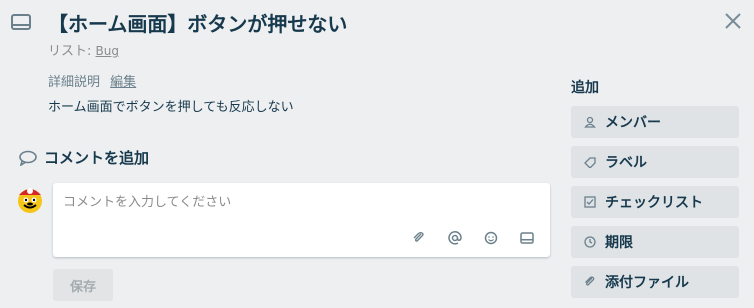 The image size is (754, 308). Describe the element at coordinates (123, 82) in the screenshot. I see `edit-description-link: 編集` at that location.